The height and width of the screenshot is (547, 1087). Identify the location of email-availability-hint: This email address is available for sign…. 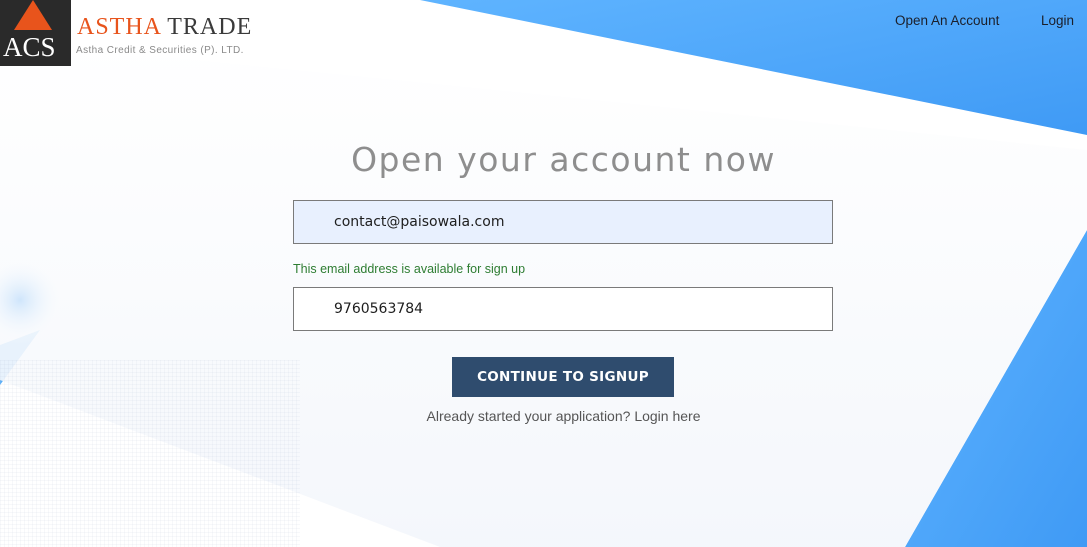
(409, 269).